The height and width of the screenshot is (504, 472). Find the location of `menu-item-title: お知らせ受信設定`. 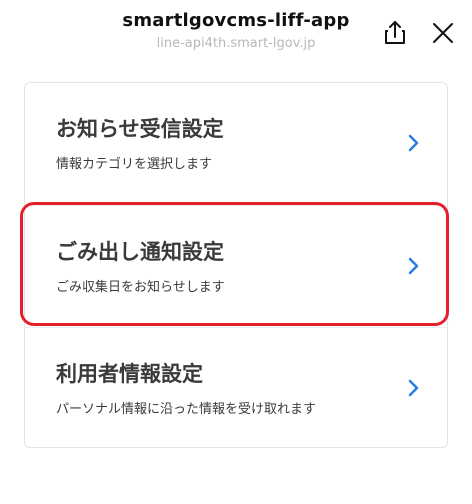

menu-item-title: お知らせ受信設定 is located at coordinates (140, 129).